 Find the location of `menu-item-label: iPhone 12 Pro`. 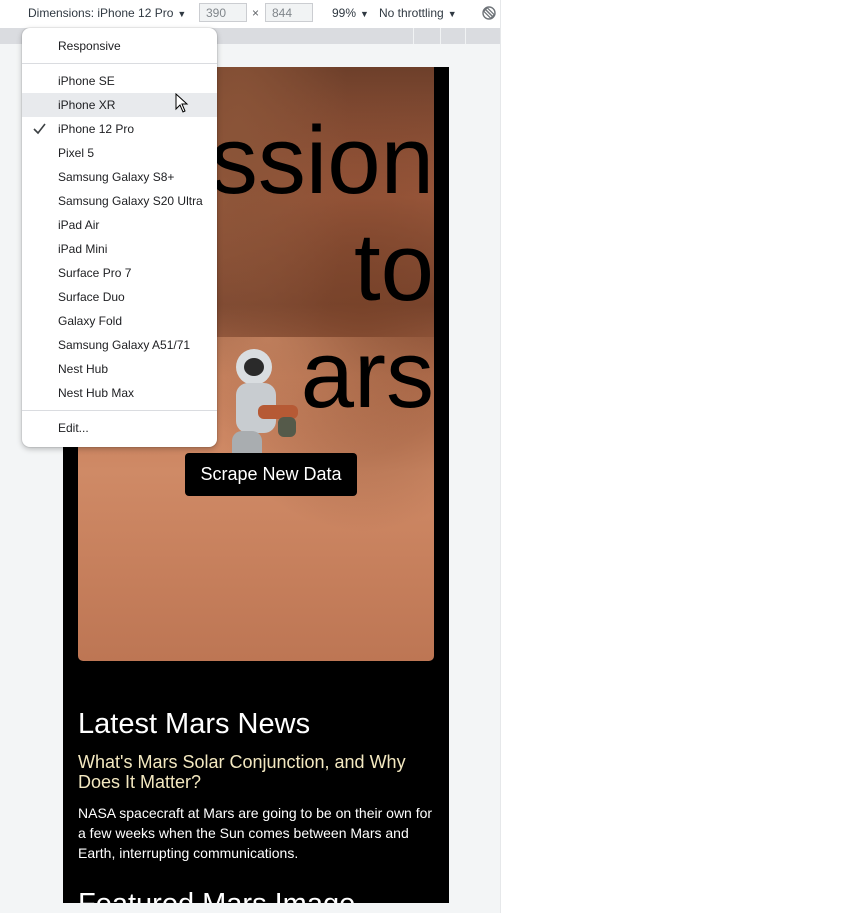

menu-item-label: iPhone 12 Pro is located at coordinates (96, 129).